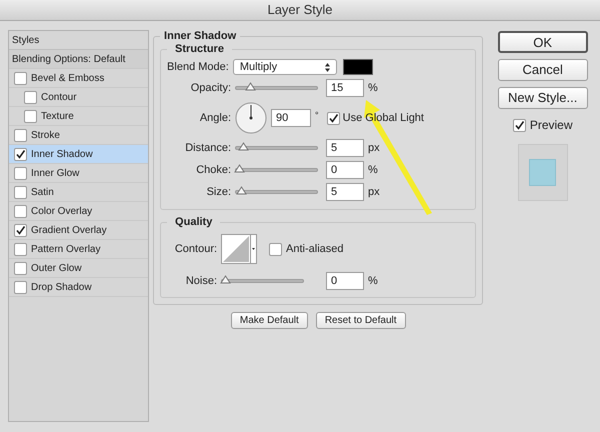  I want to click on field-label: Opacity:, so click(211, 88).